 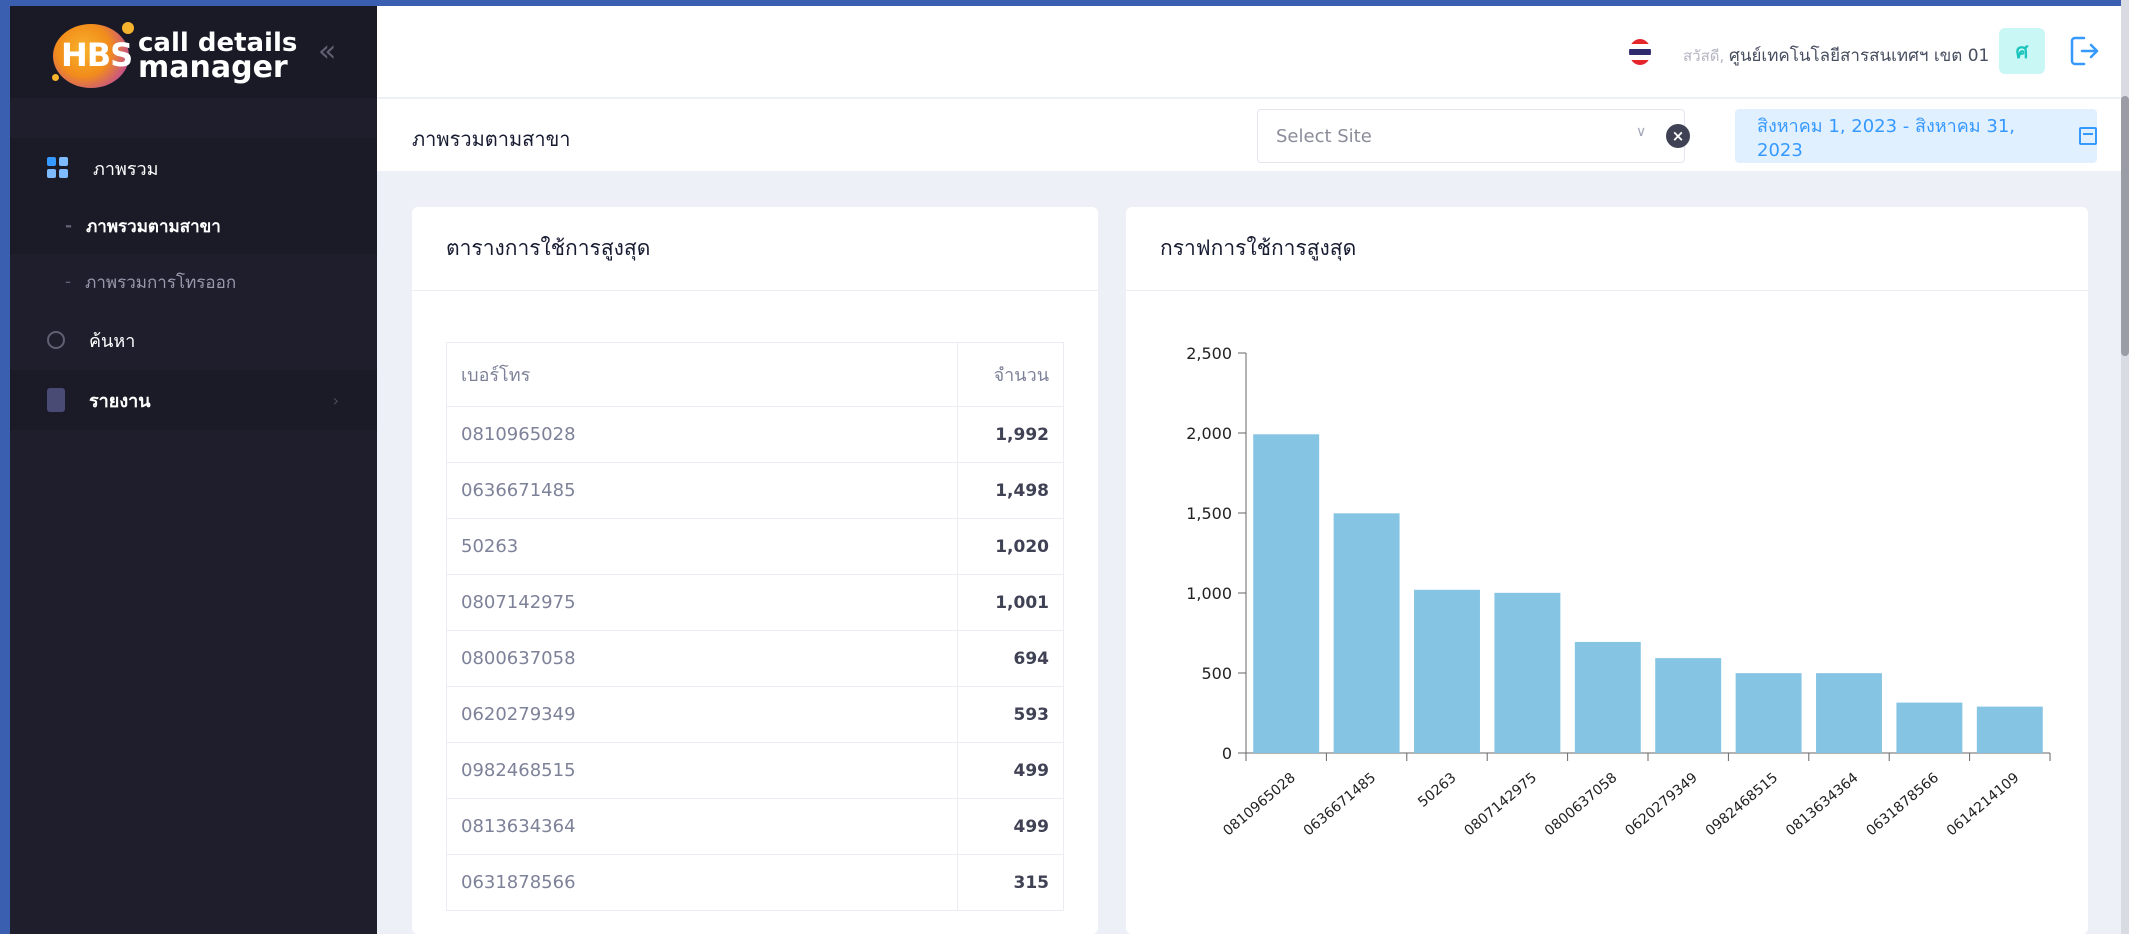 I want to click on avatar: ศ, so click(x=2022, y=51).